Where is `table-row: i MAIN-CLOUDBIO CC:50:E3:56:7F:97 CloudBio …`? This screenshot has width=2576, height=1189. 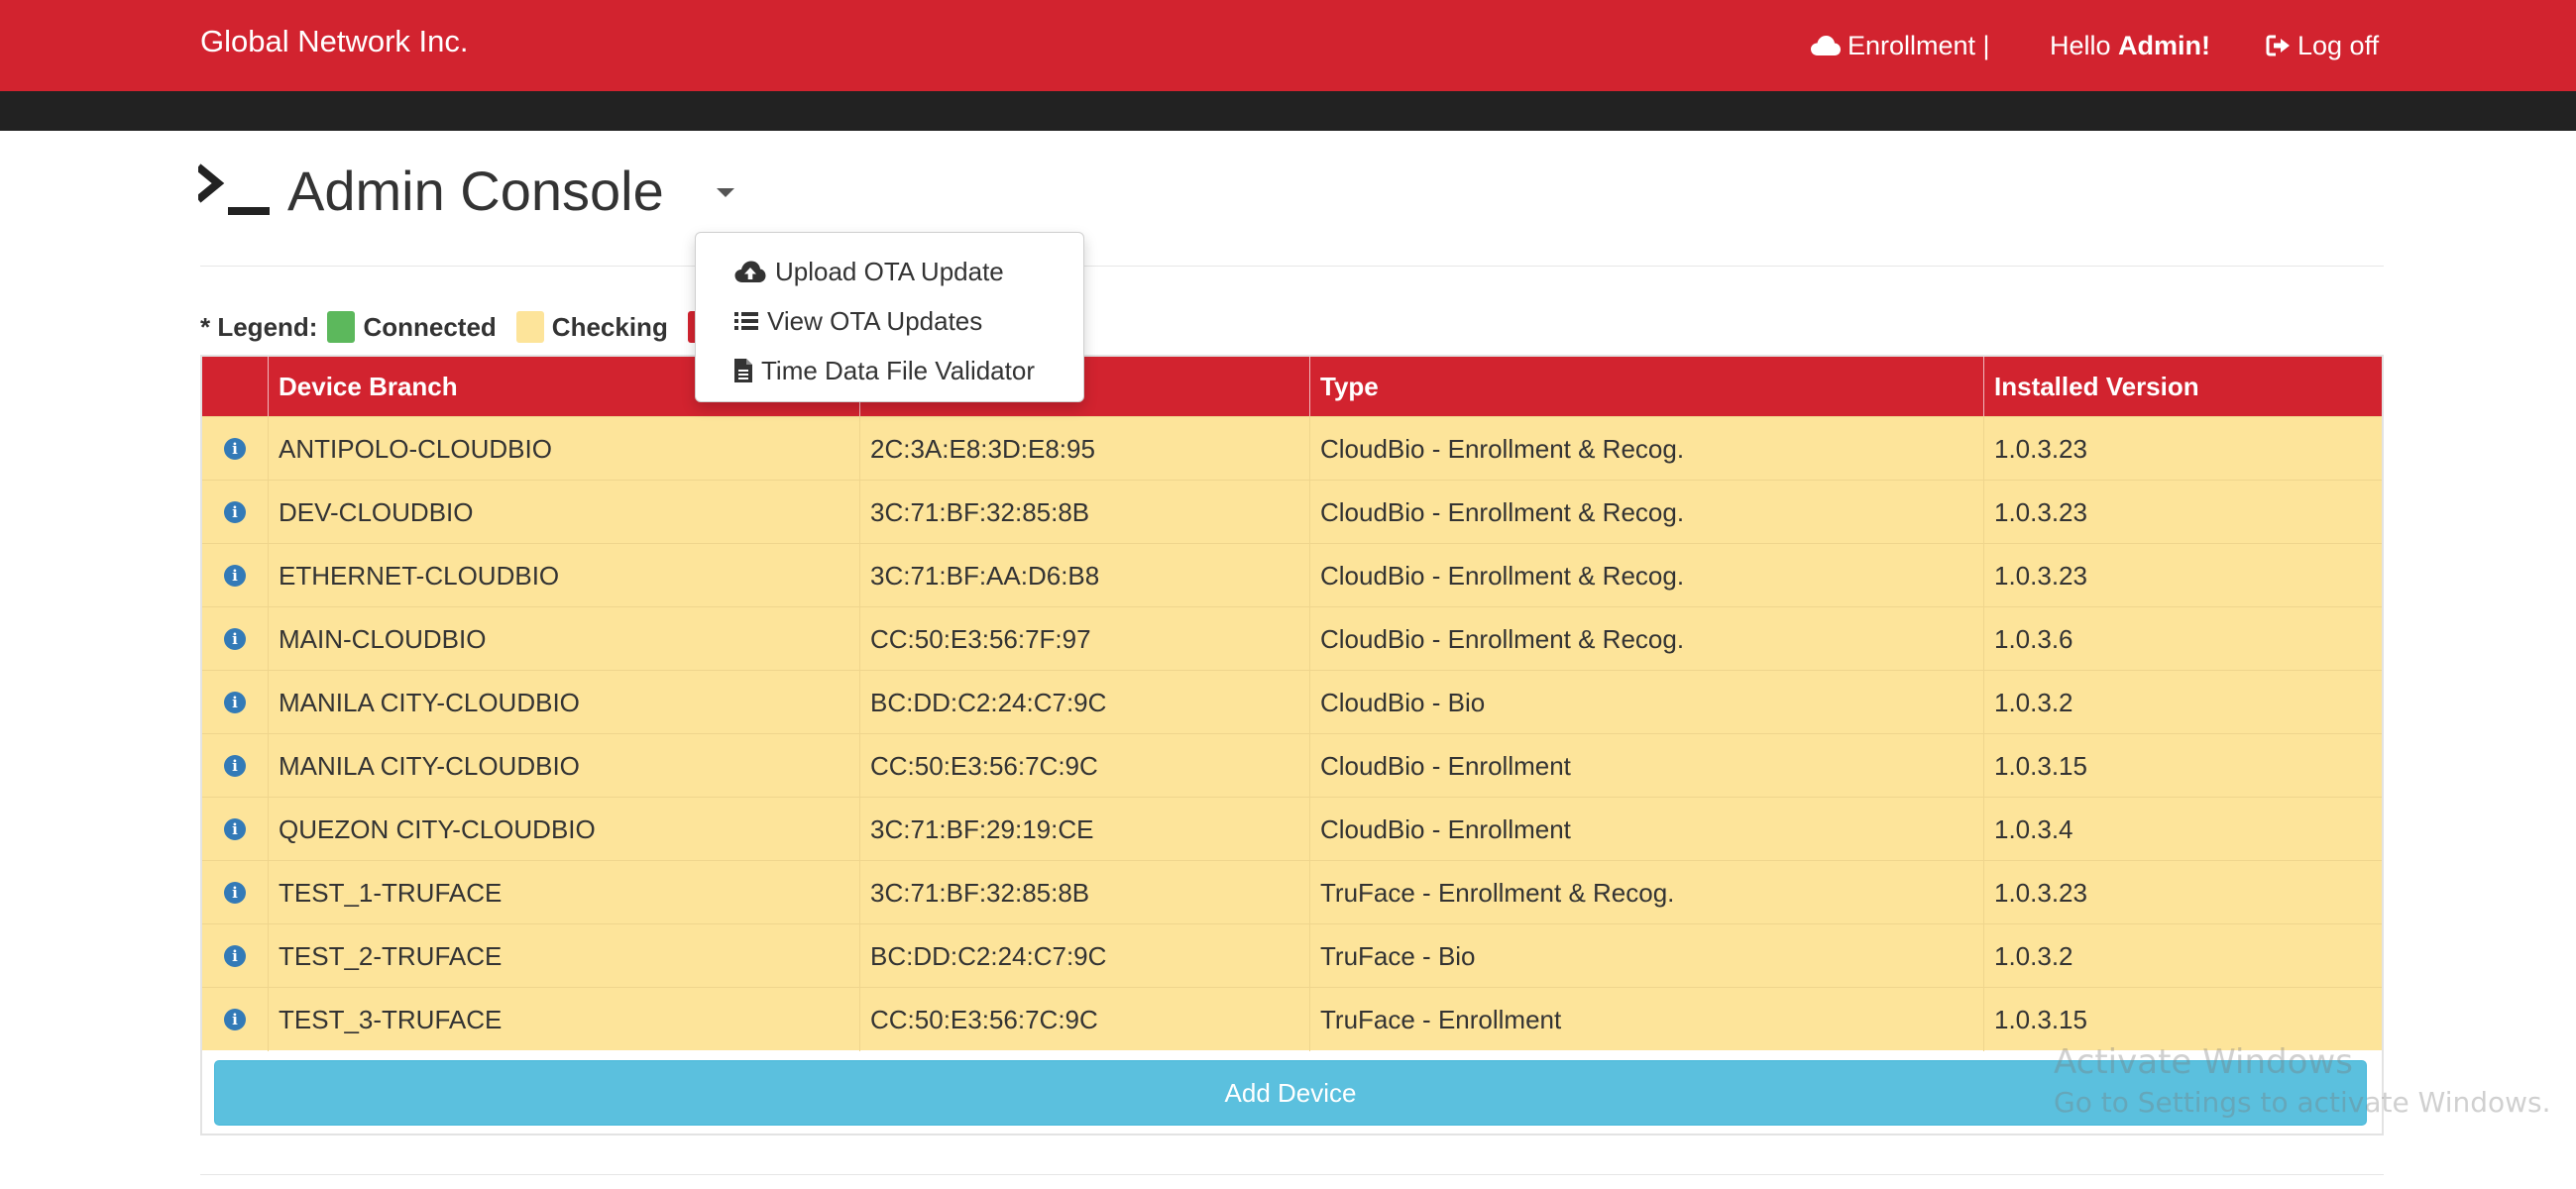 table-row: i MAIN-CLOUDBIO CC:50:E3:56:7F:97 CloudBio … is located at coordinates (1292, 638).